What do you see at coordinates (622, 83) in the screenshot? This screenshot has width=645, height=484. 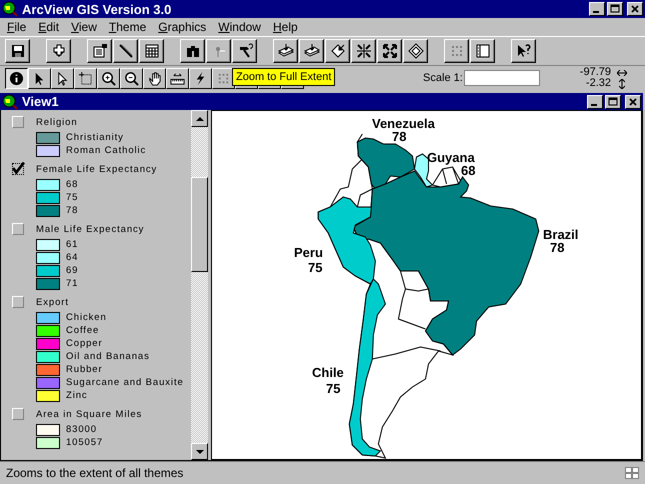 I see `vertical-arrow-icon` at bounding box center [622, 83].